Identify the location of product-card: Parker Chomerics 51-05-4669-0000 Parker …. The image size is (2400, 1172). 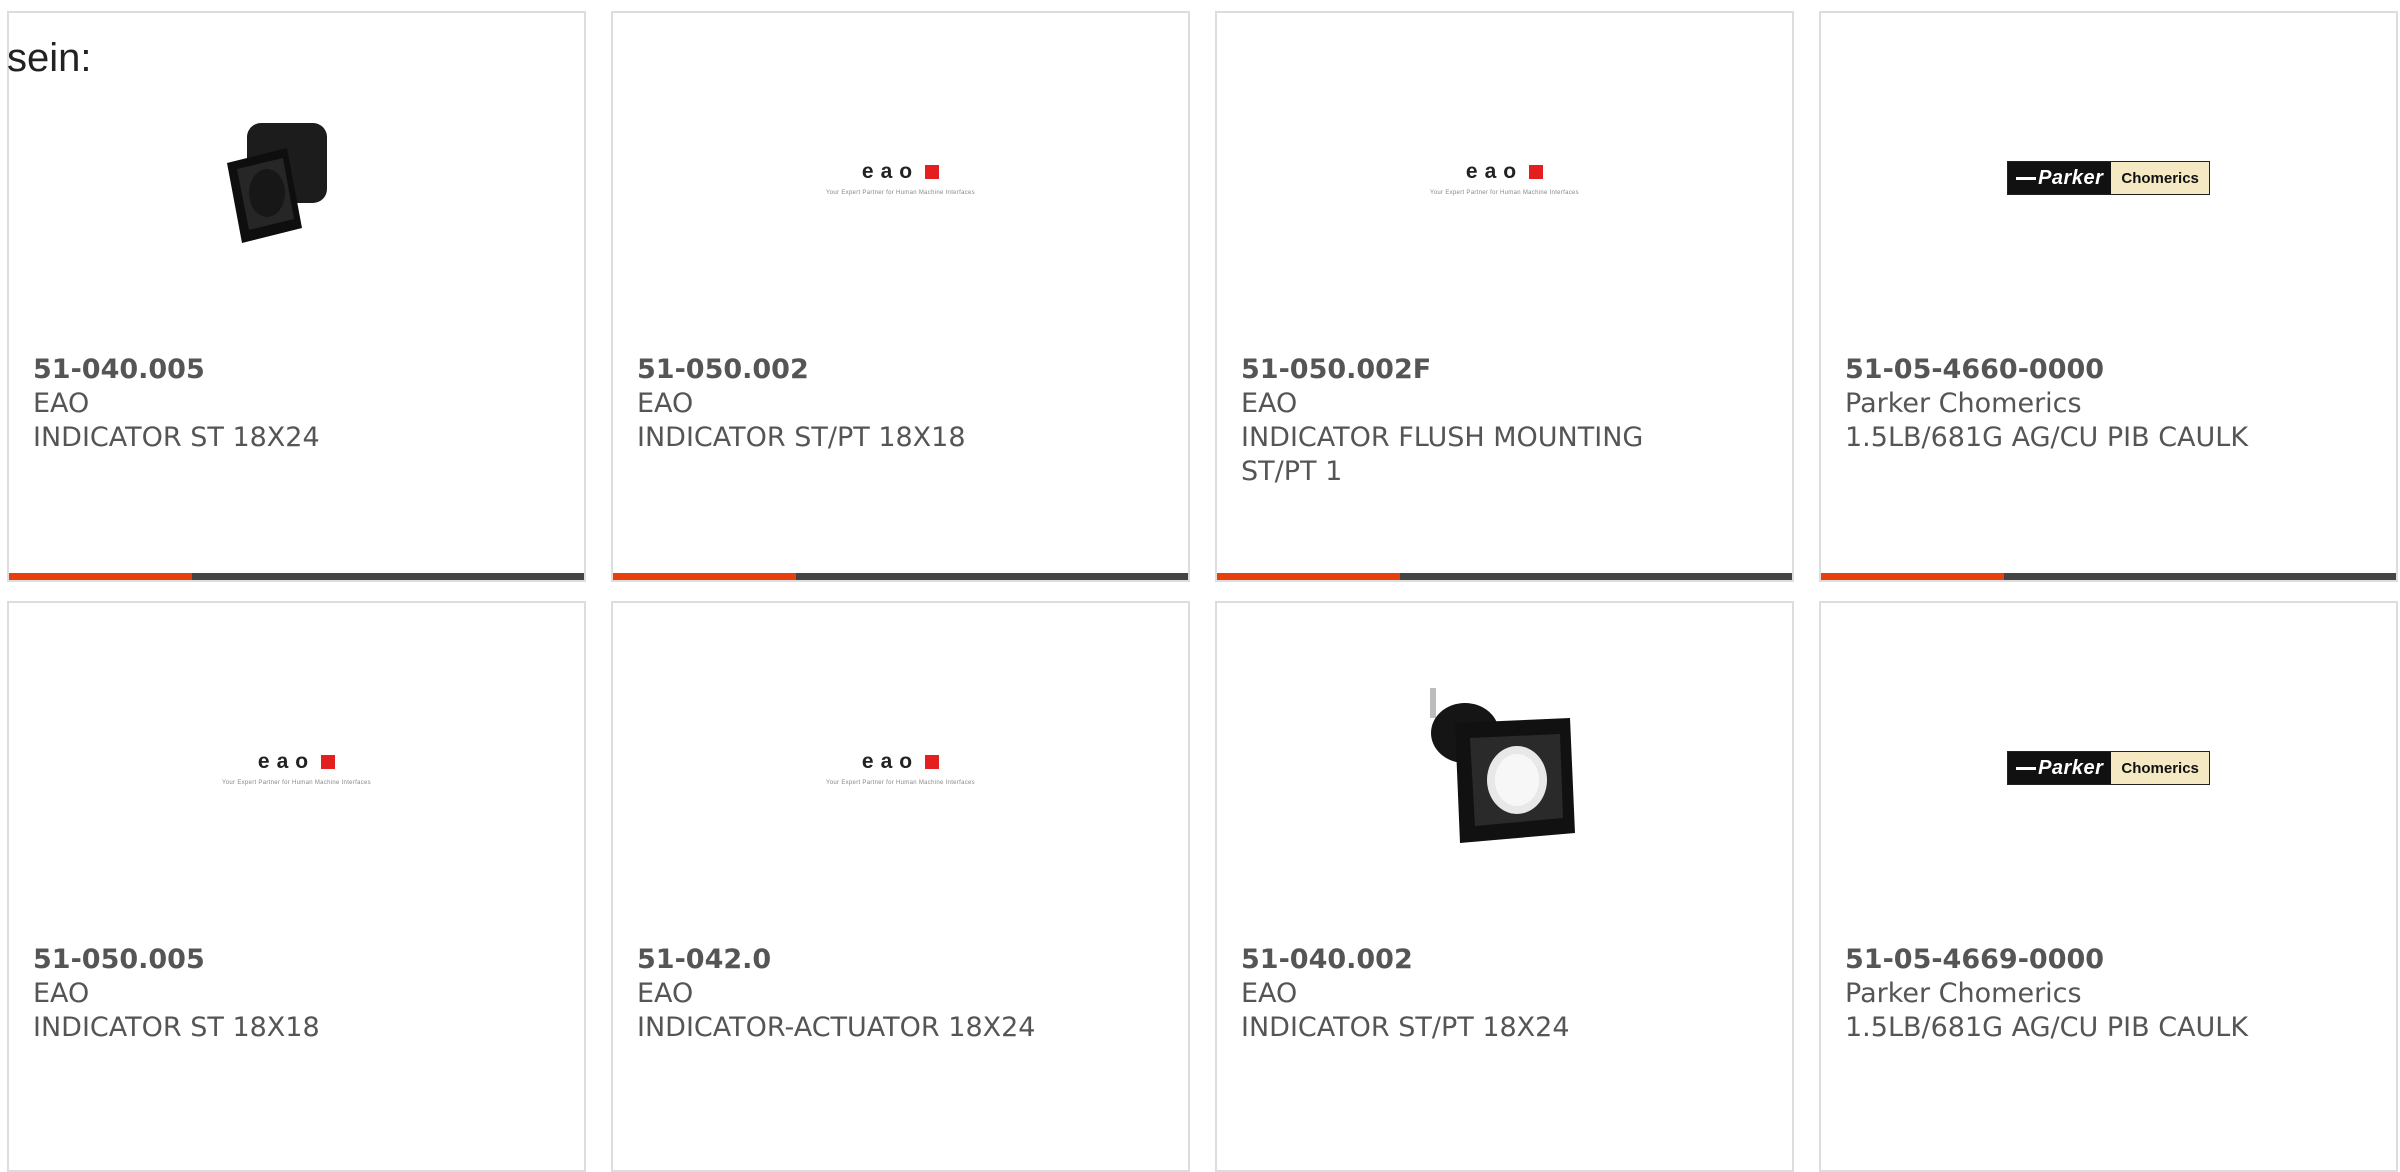
(2108, 886).